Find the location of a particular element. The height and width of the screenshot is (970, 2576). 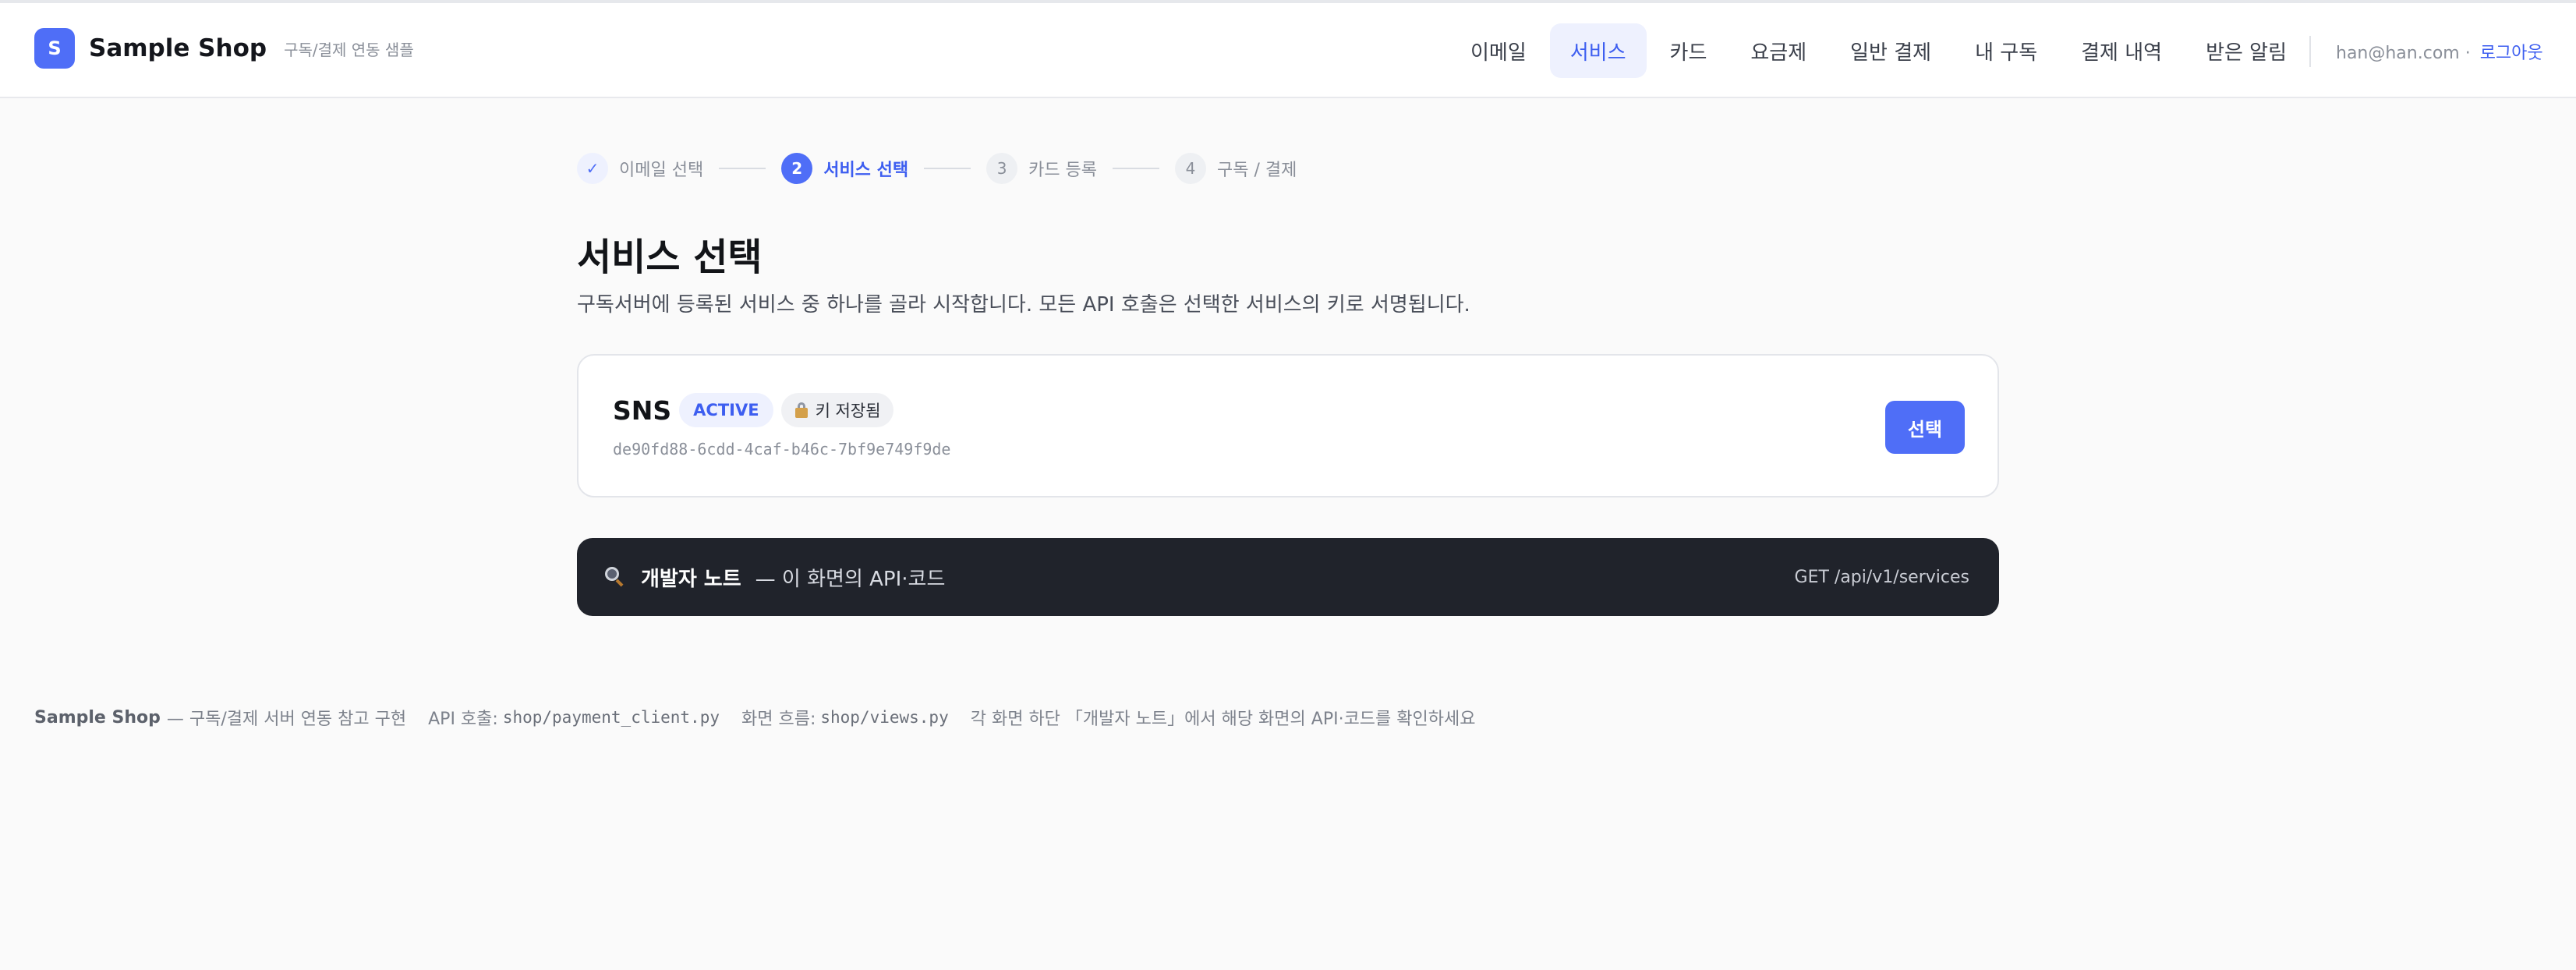

page-title: 서비스 선택 is located at coordinates (670, 257).